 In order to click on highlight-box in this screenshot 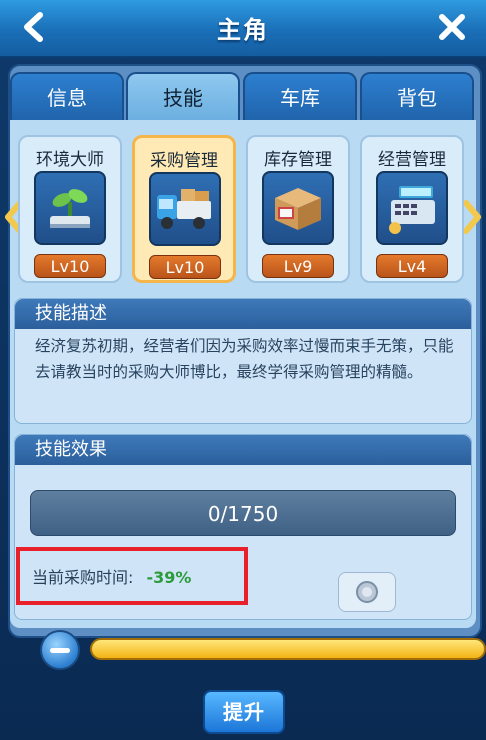, I will do `click(132, 576)`.